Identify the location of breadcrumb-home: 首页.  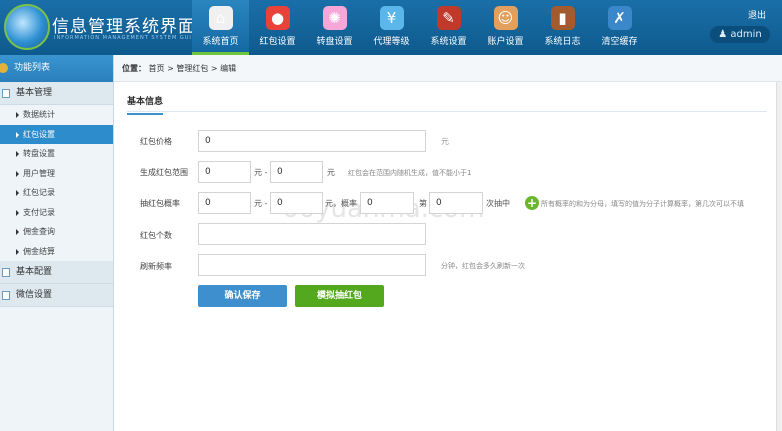
(157, 68).